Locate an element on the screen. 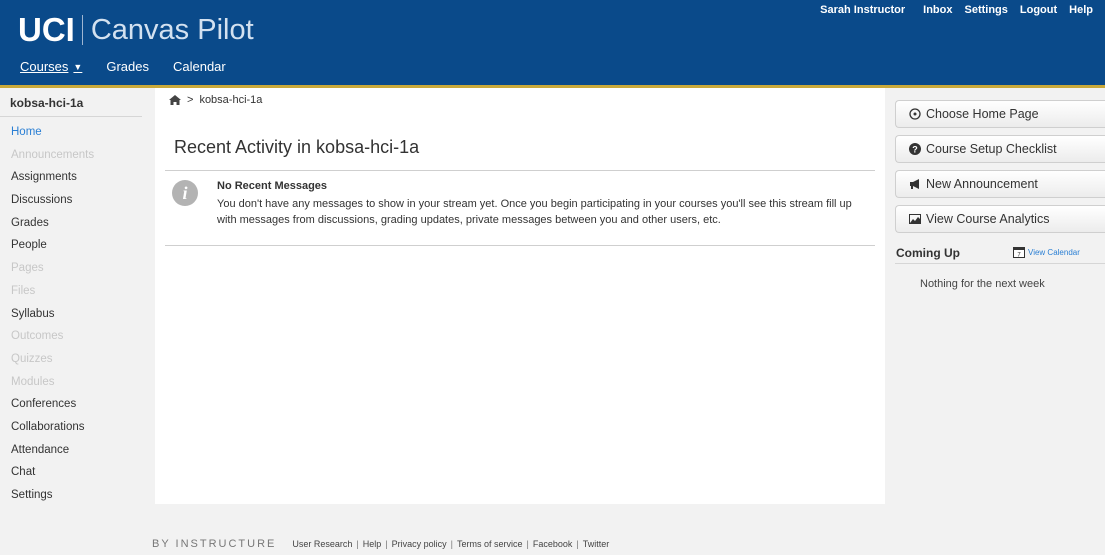 This screenshot has width=1105, height=555. footer-link-facebook: Facebook is located at coordinates (553, 544).